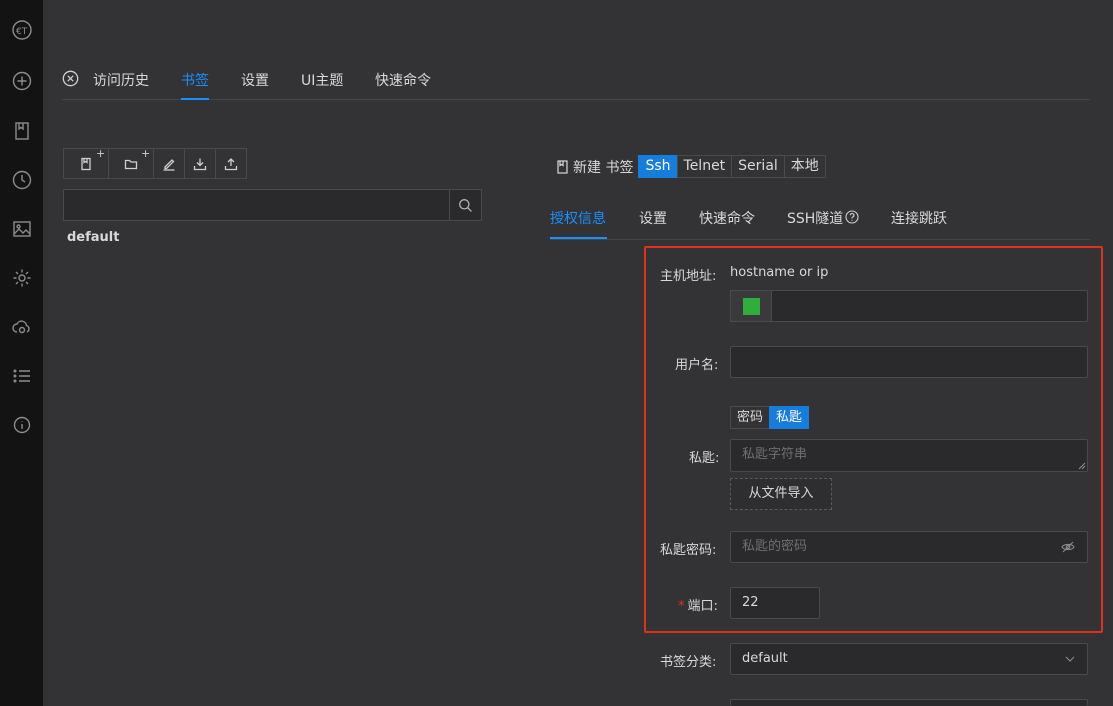 The height and width of the screenshot is (706, 1113). Describe the element at coordinates (681, 606) in the screenshot. I see `required-mark: *` at that location.